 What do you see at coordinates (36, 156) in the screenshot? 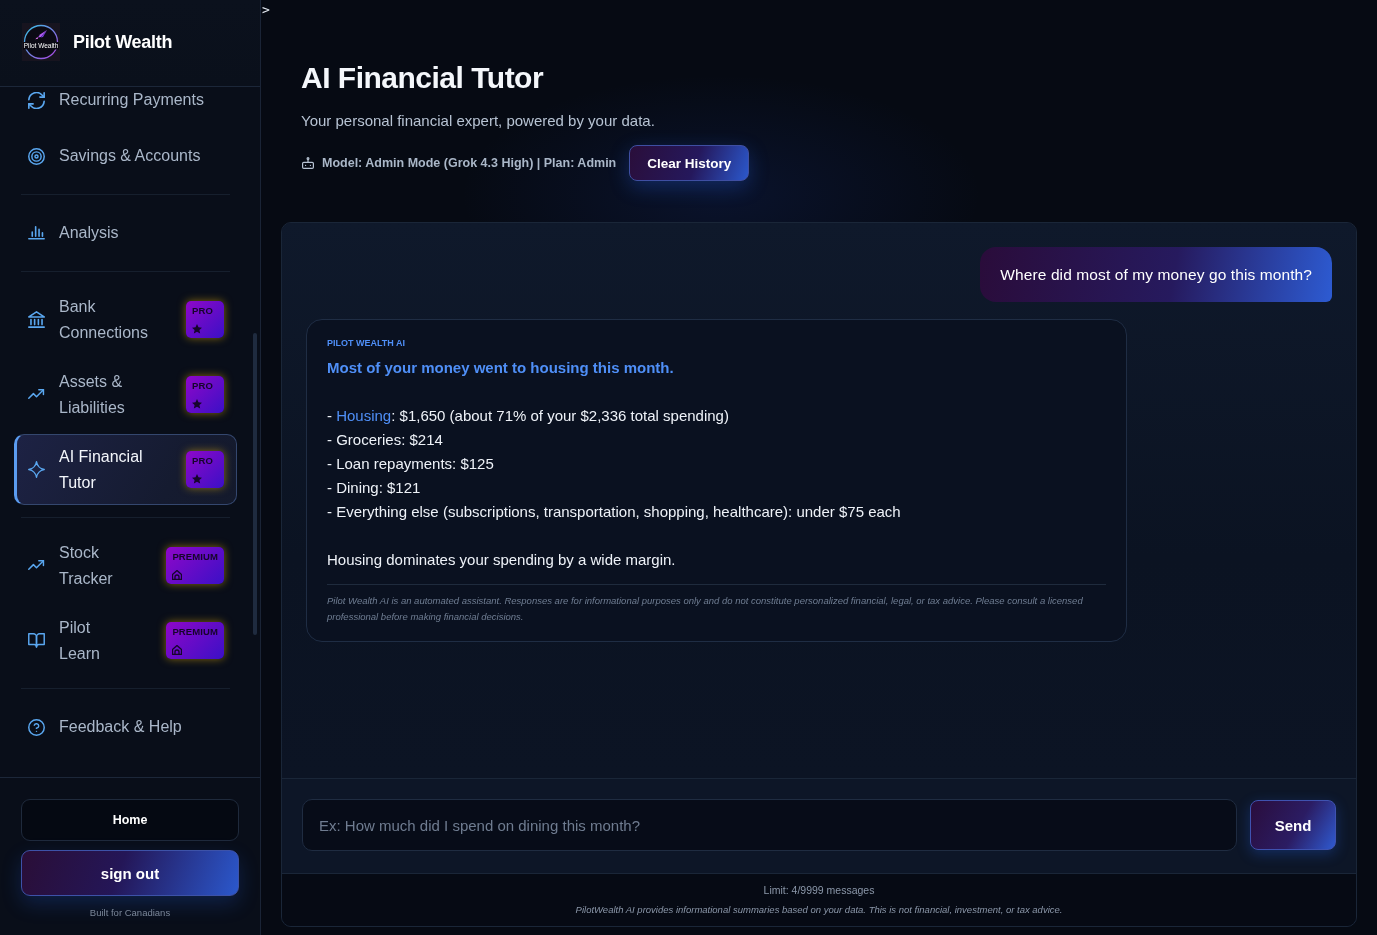
I see `target-icon` at bounding box center [36, 156].